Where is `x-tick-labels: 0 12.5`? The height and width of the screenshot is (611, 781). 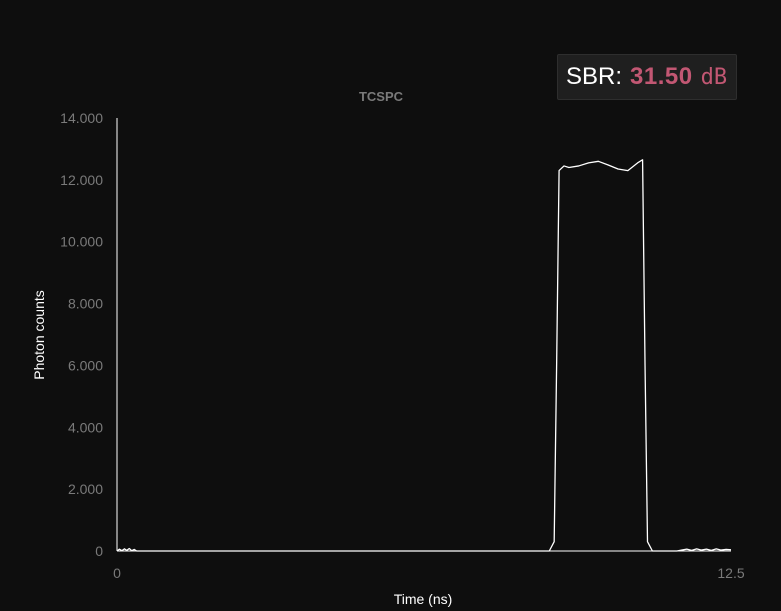
x-tick-labels: 0 12.5 is located at coordinates (429, 573).